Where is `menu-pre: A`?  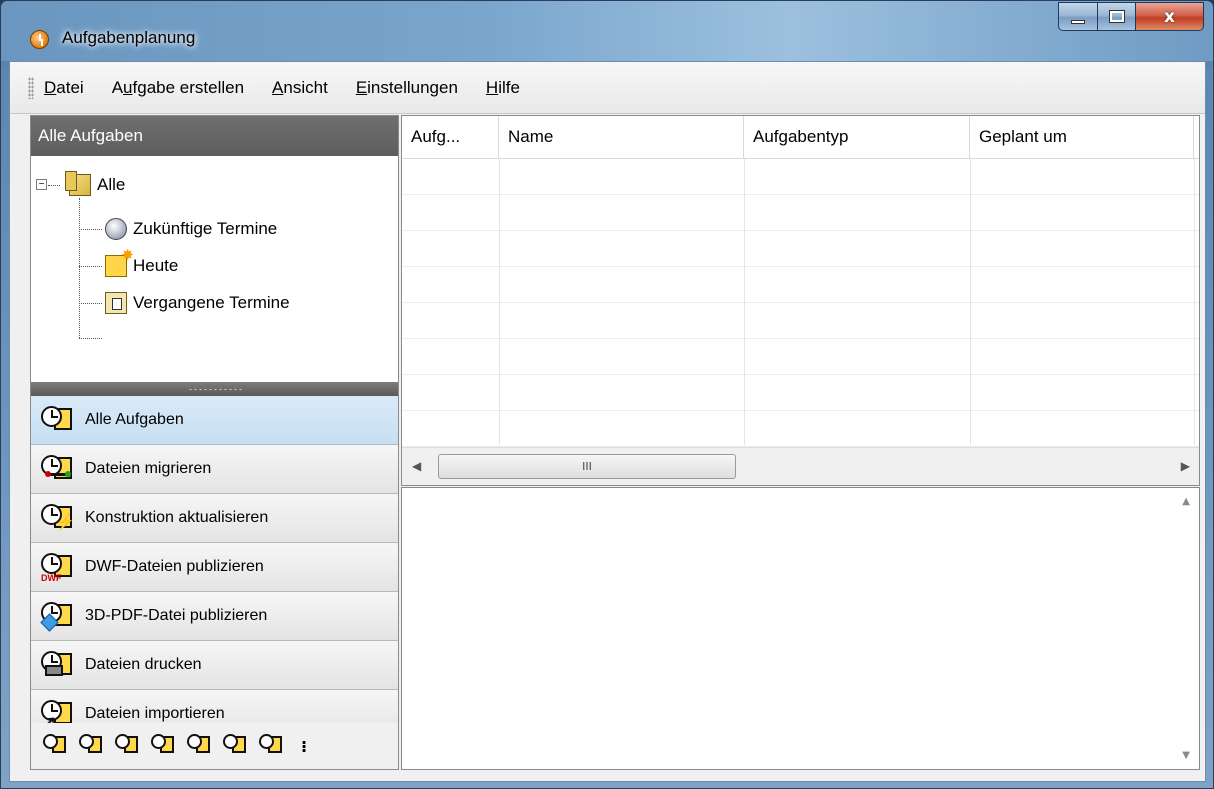
menu-pre: A is located at coordinates (117, 87).